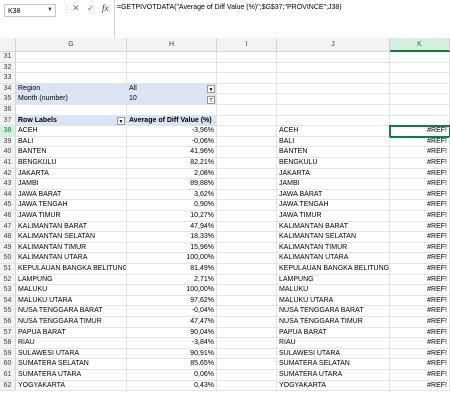 The height and width of the screenshot is (408, 450). What do you see at coordinates (172, 89) in the screenshot?
I see `pivot-filter-value: All` at bounding box center [172, 89].